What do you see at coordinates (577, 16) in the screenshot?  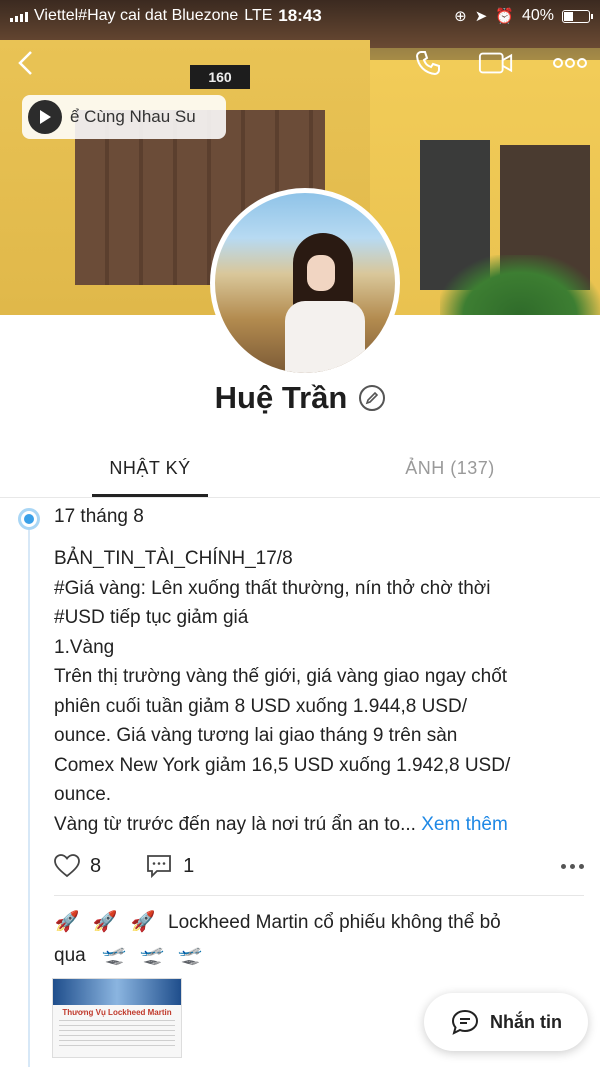 I see `battery-icon` at bounding box center [577, 16].